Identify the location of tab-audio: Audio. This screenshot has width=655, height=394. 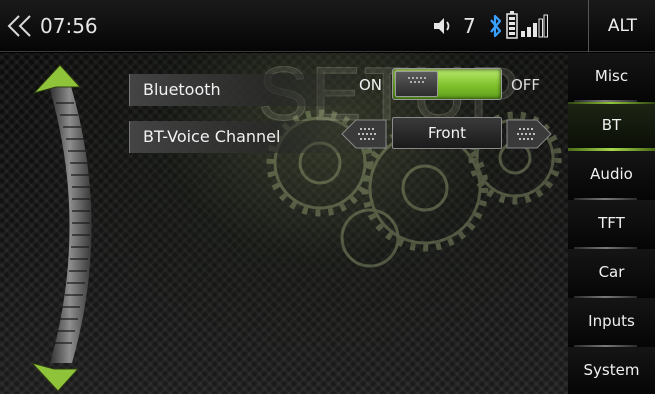
(611, 175).